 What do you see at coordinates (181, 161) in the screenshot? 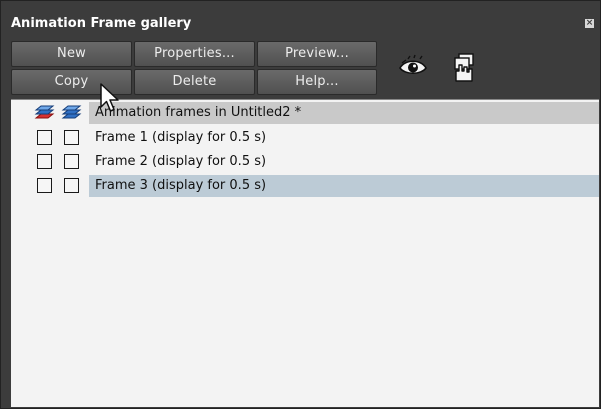
I see `frame-label: Frame 2 (display for 0.5 s)` at bounding box center [181, 161].